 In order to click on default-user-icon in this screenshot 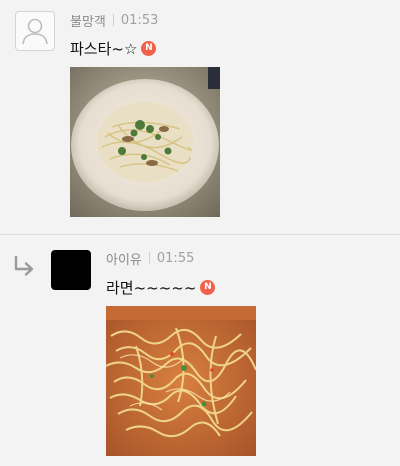, I will do `click(35, 31)`.